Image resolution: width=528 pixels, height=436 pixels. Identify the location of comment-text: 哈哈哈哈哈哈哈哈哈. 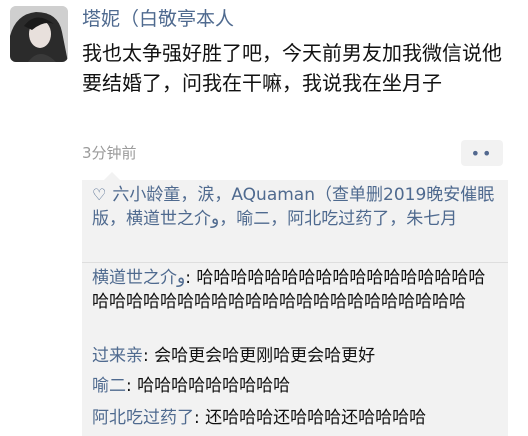
(214, 386).